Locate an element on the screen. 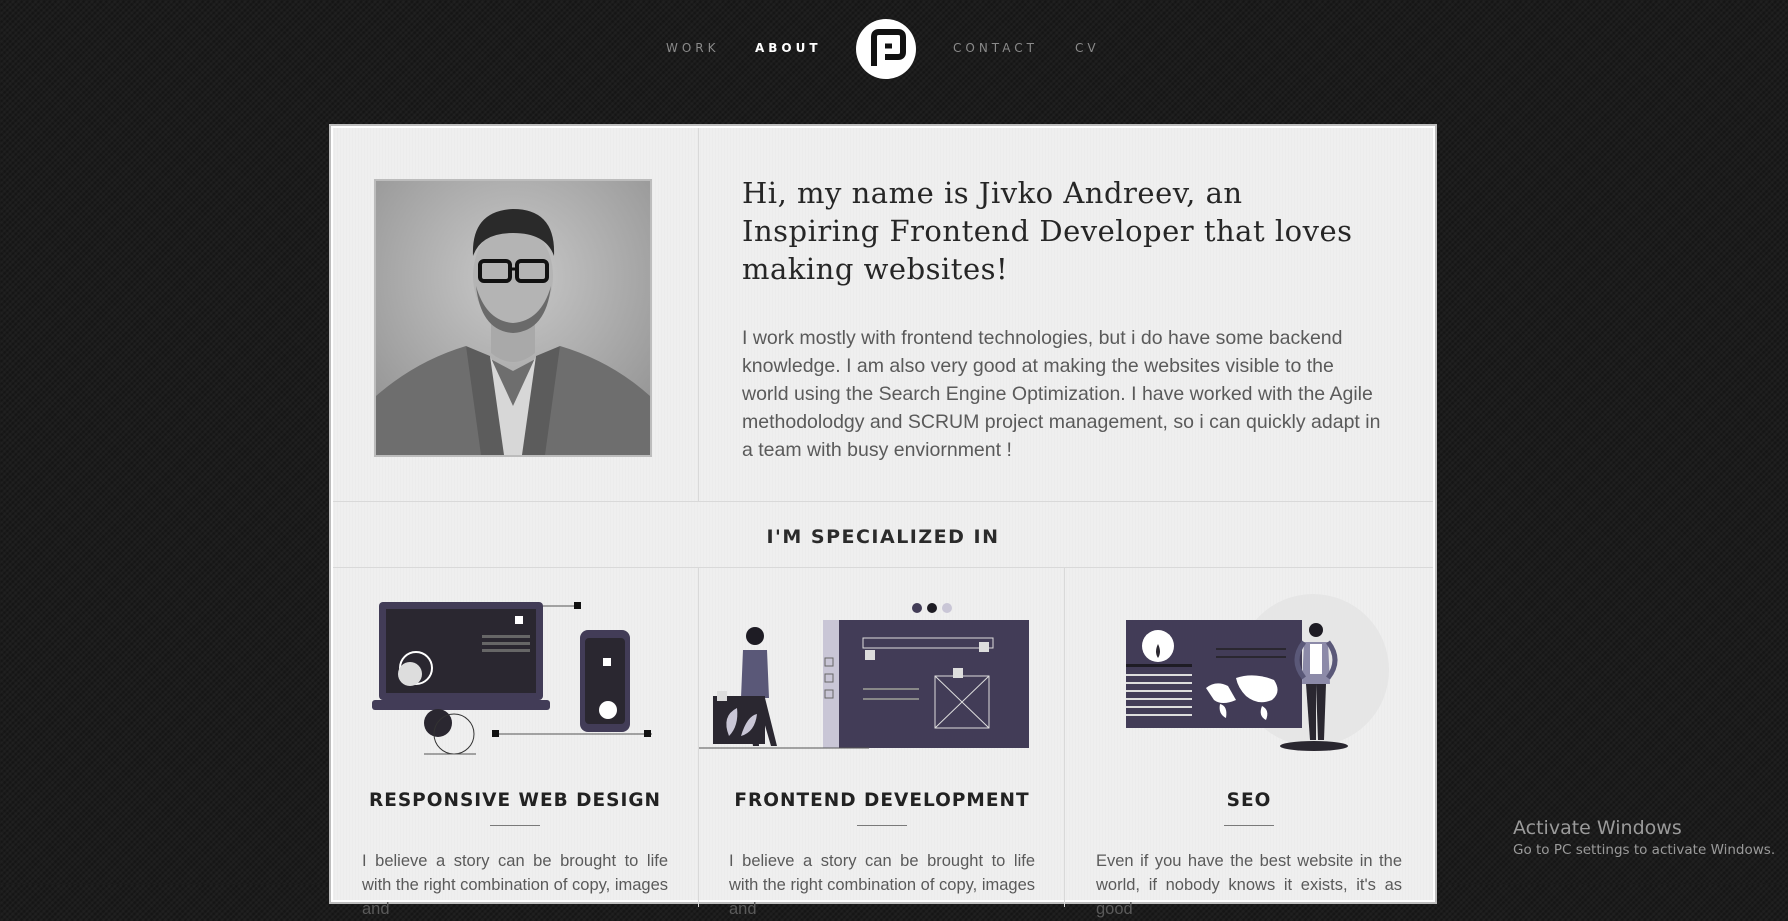  nav-link-contact: CONTACT is located at coordinates (995, 48).